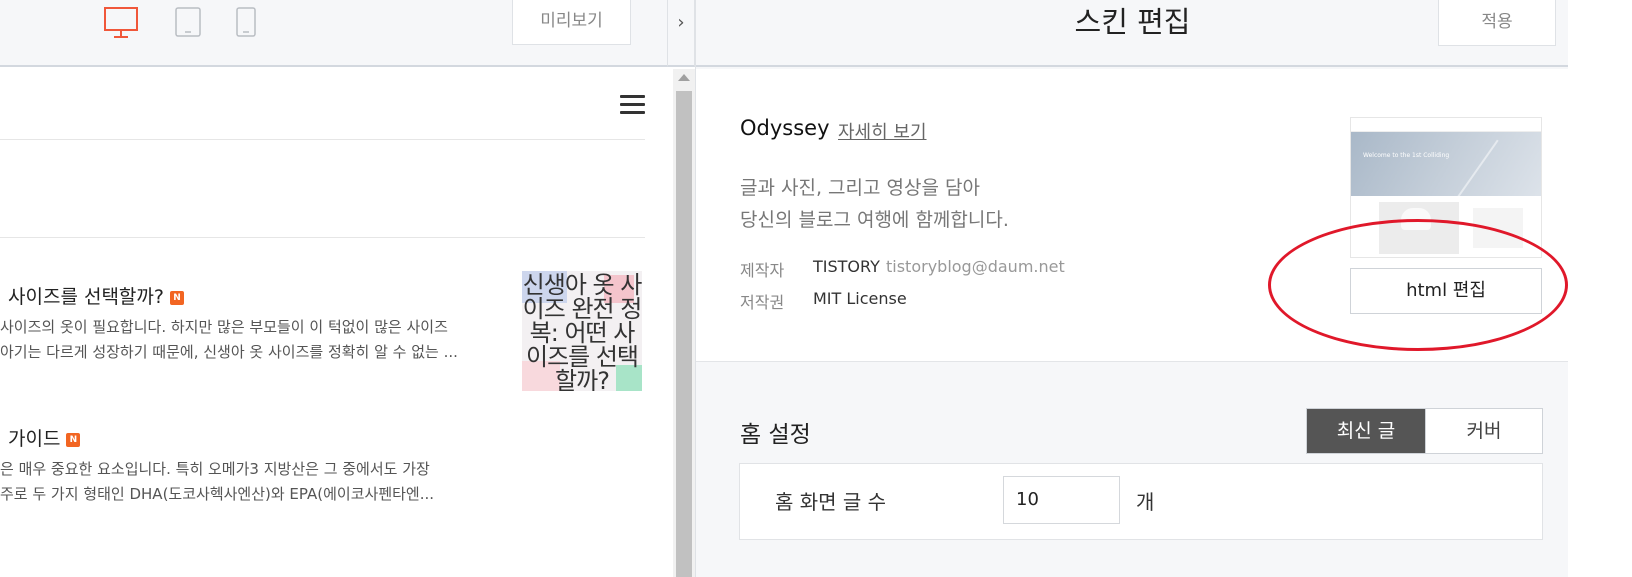 This screenshot has width=1632, height=577. I want to click on home-type-toggle: 최신 글 커버, so click(1424, 431).